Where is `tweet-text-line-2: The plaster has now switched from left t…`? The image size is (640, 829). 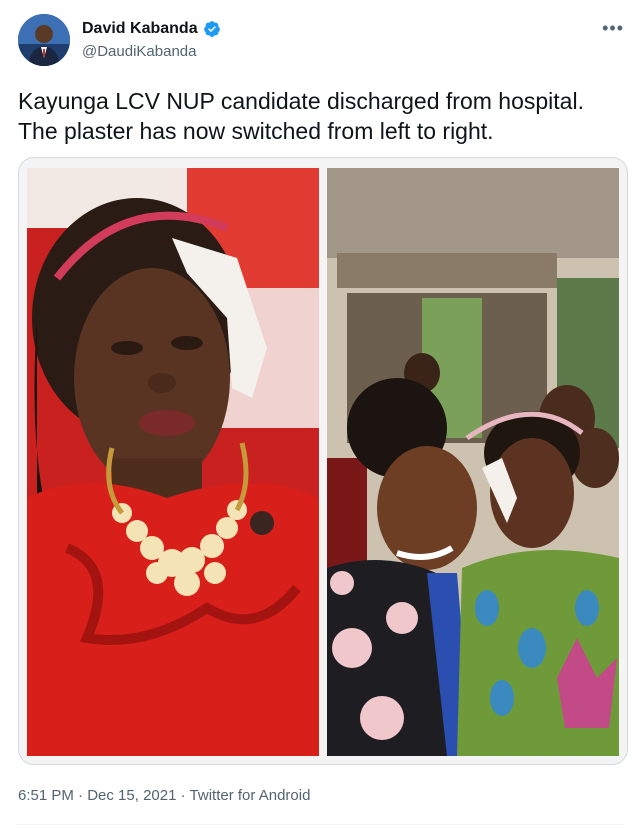 tweet-text-line-2: The plaster has now switched from left t… is located at coordinates (256, 131).